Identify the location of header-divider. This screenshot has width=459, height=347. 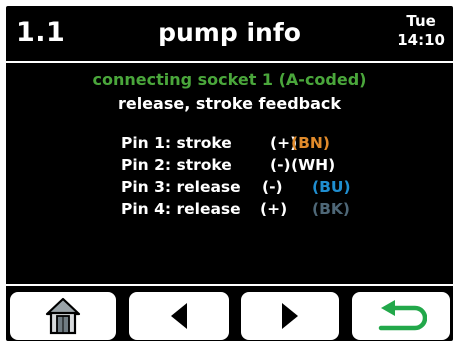
(229, 62).